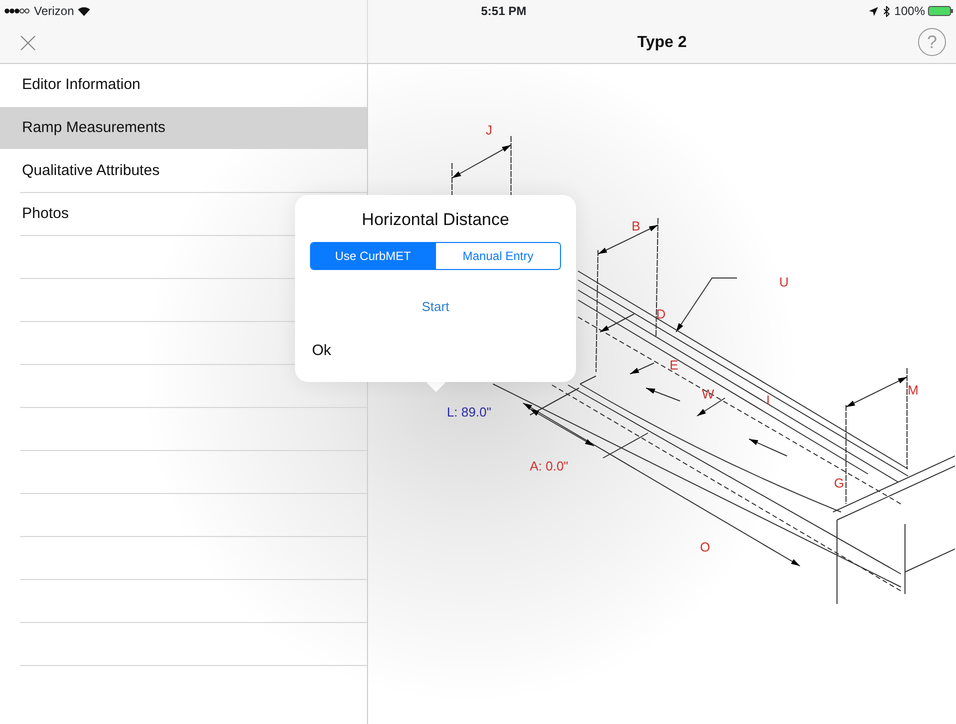 This screenshot has width=956, height=724. What do you see at coordinates (873, 11) in the screenshot?
I see `location-icon` at bounding box center [873, 11].